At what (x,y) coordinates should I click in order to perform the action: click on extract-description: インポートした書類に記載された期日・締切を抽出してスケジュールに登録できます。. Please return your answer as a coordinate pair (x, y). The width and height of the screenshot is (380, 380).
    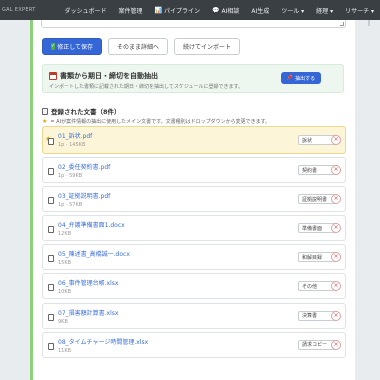
    Looking at the image, I should click on (146, 87).